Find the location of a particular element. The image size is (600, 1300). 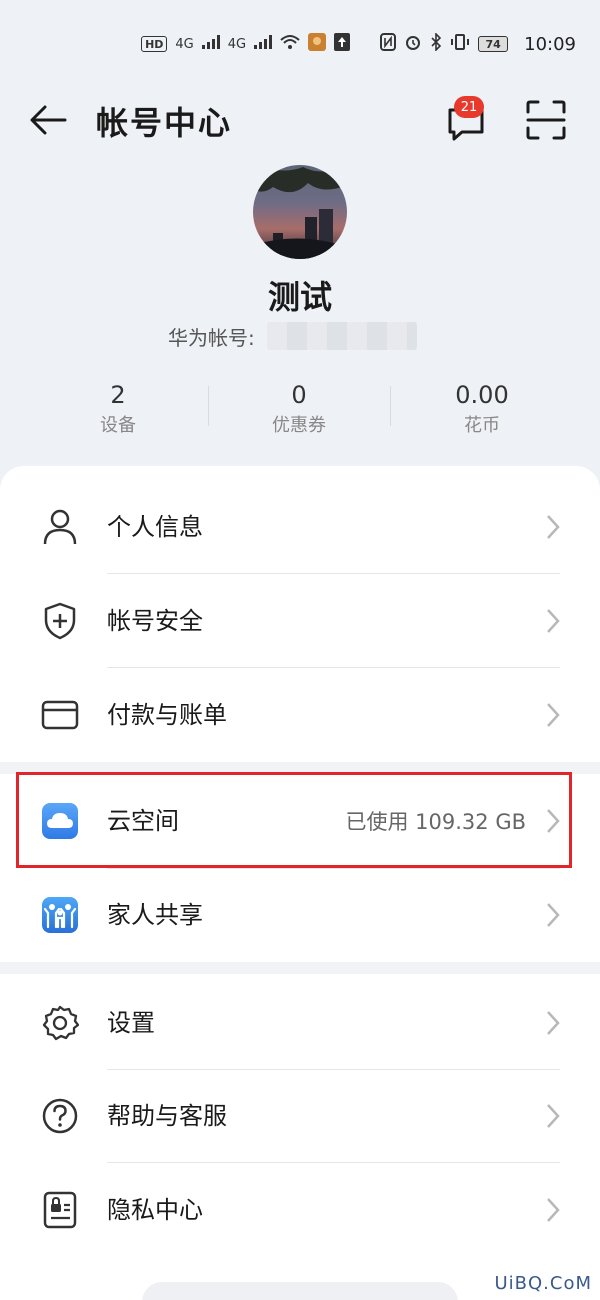

stats-row: 2 设备 0 优惠券 0.00 花币 is located at coordinates (300, 410).